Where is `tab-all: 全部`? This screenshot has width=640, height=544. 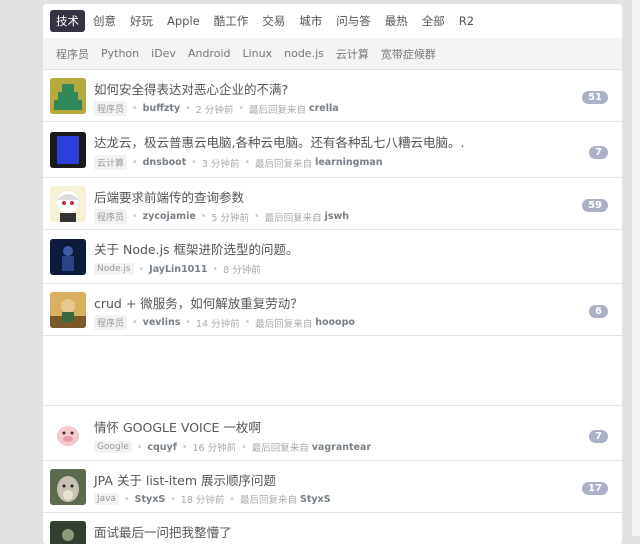
tab-all: 全部 is located at coordinates (433, 21).